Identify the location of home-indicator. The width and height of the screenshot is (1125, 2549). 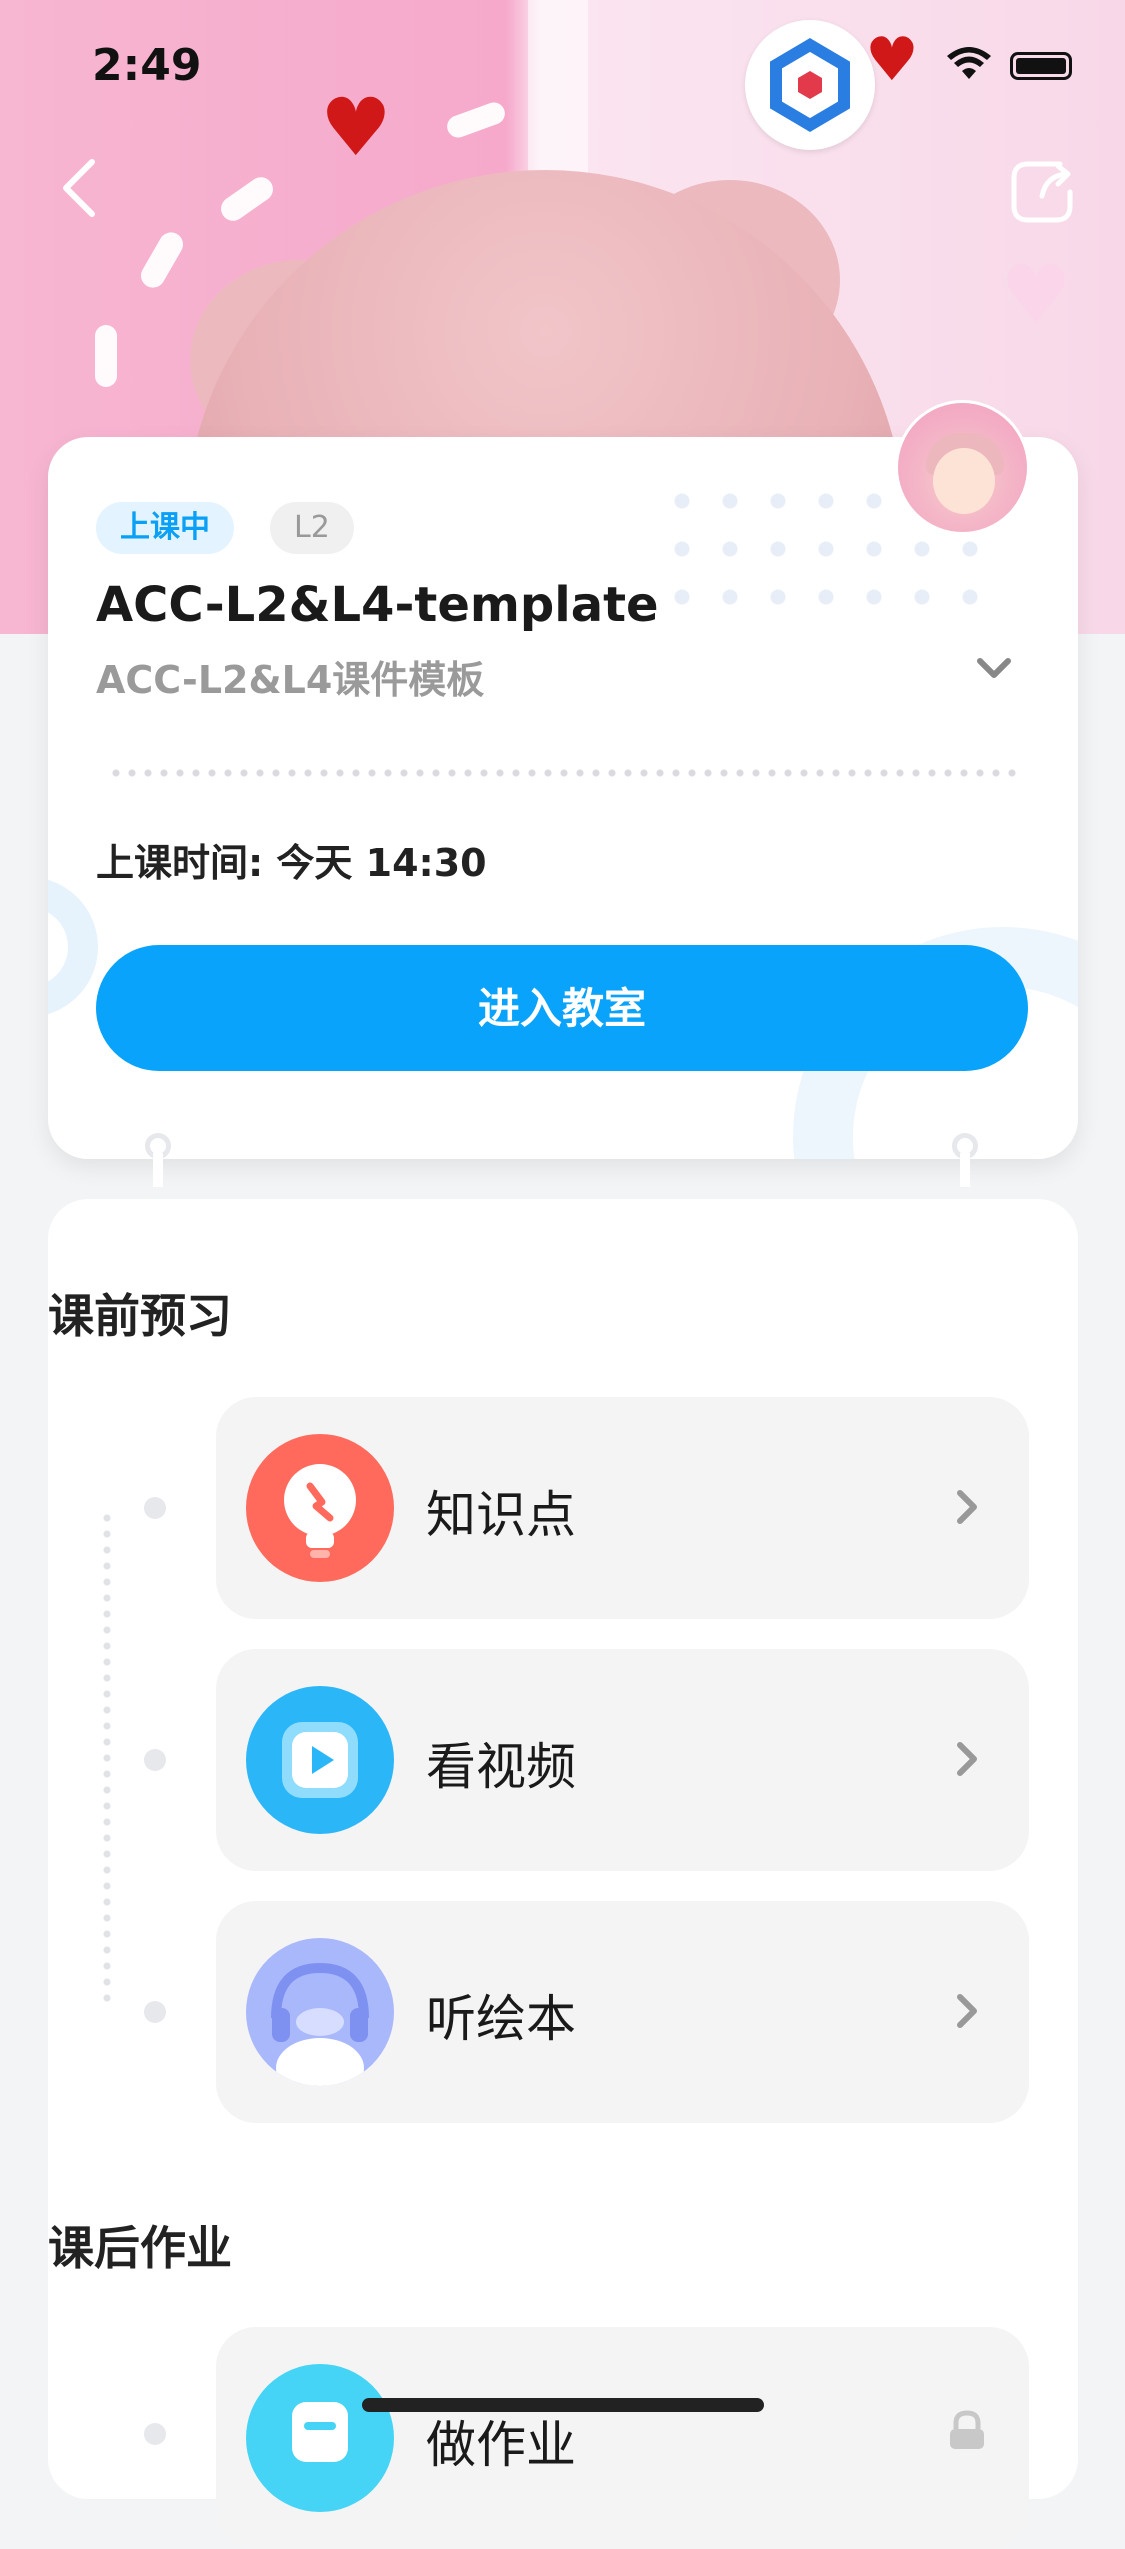
(563, 2405).